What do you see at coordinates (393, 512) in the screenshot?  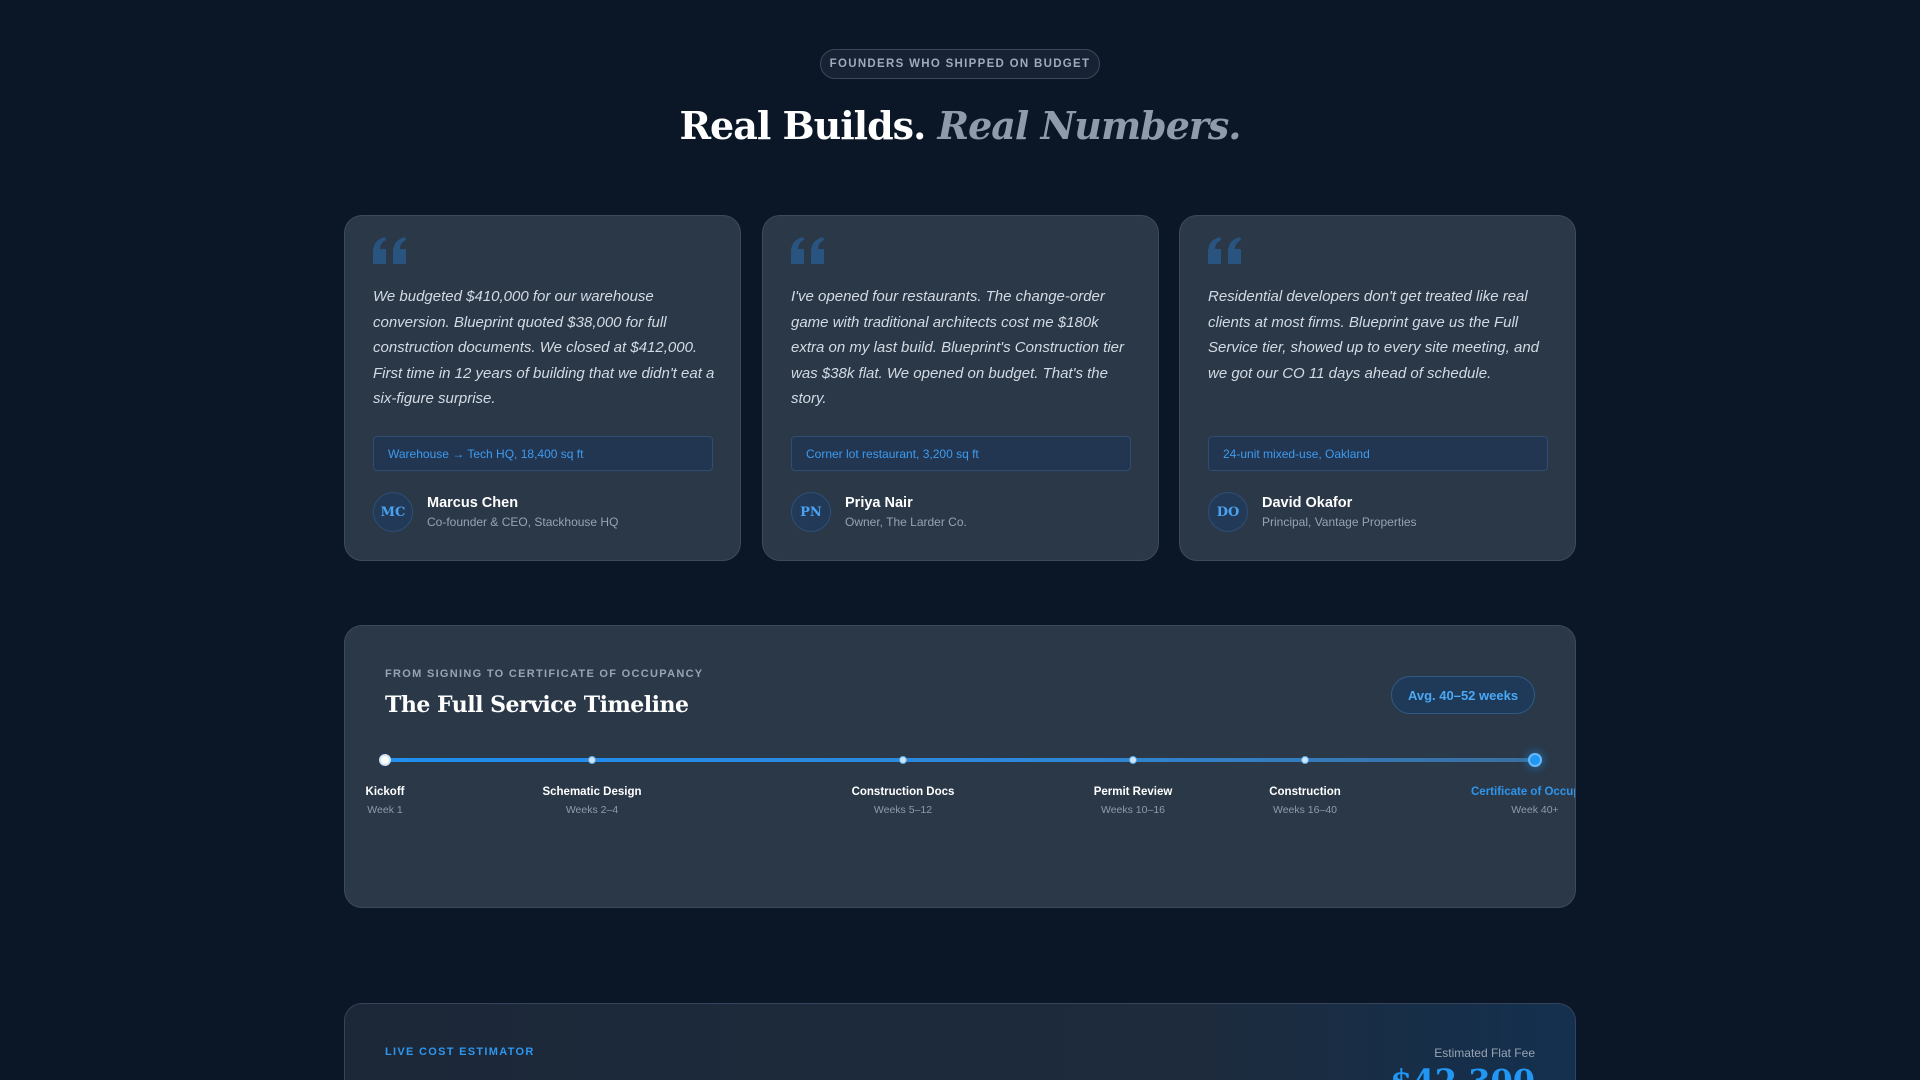 I see `avatar: MC` at bounding box center [393, 512].